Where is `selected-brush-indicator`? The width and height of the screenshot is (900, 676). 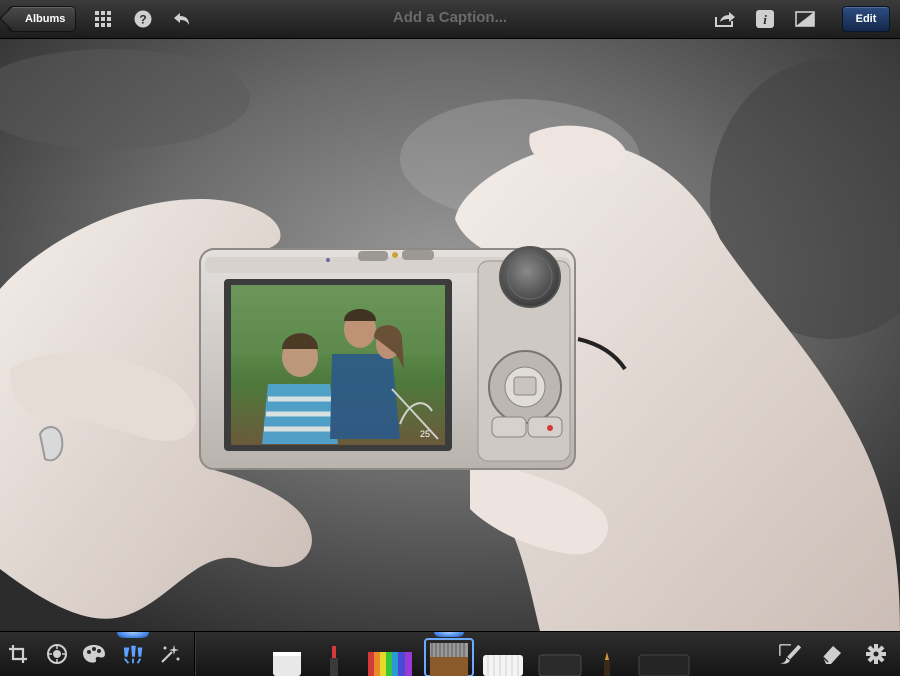
selected-brush-indicator is located at coordinates (449, 634).